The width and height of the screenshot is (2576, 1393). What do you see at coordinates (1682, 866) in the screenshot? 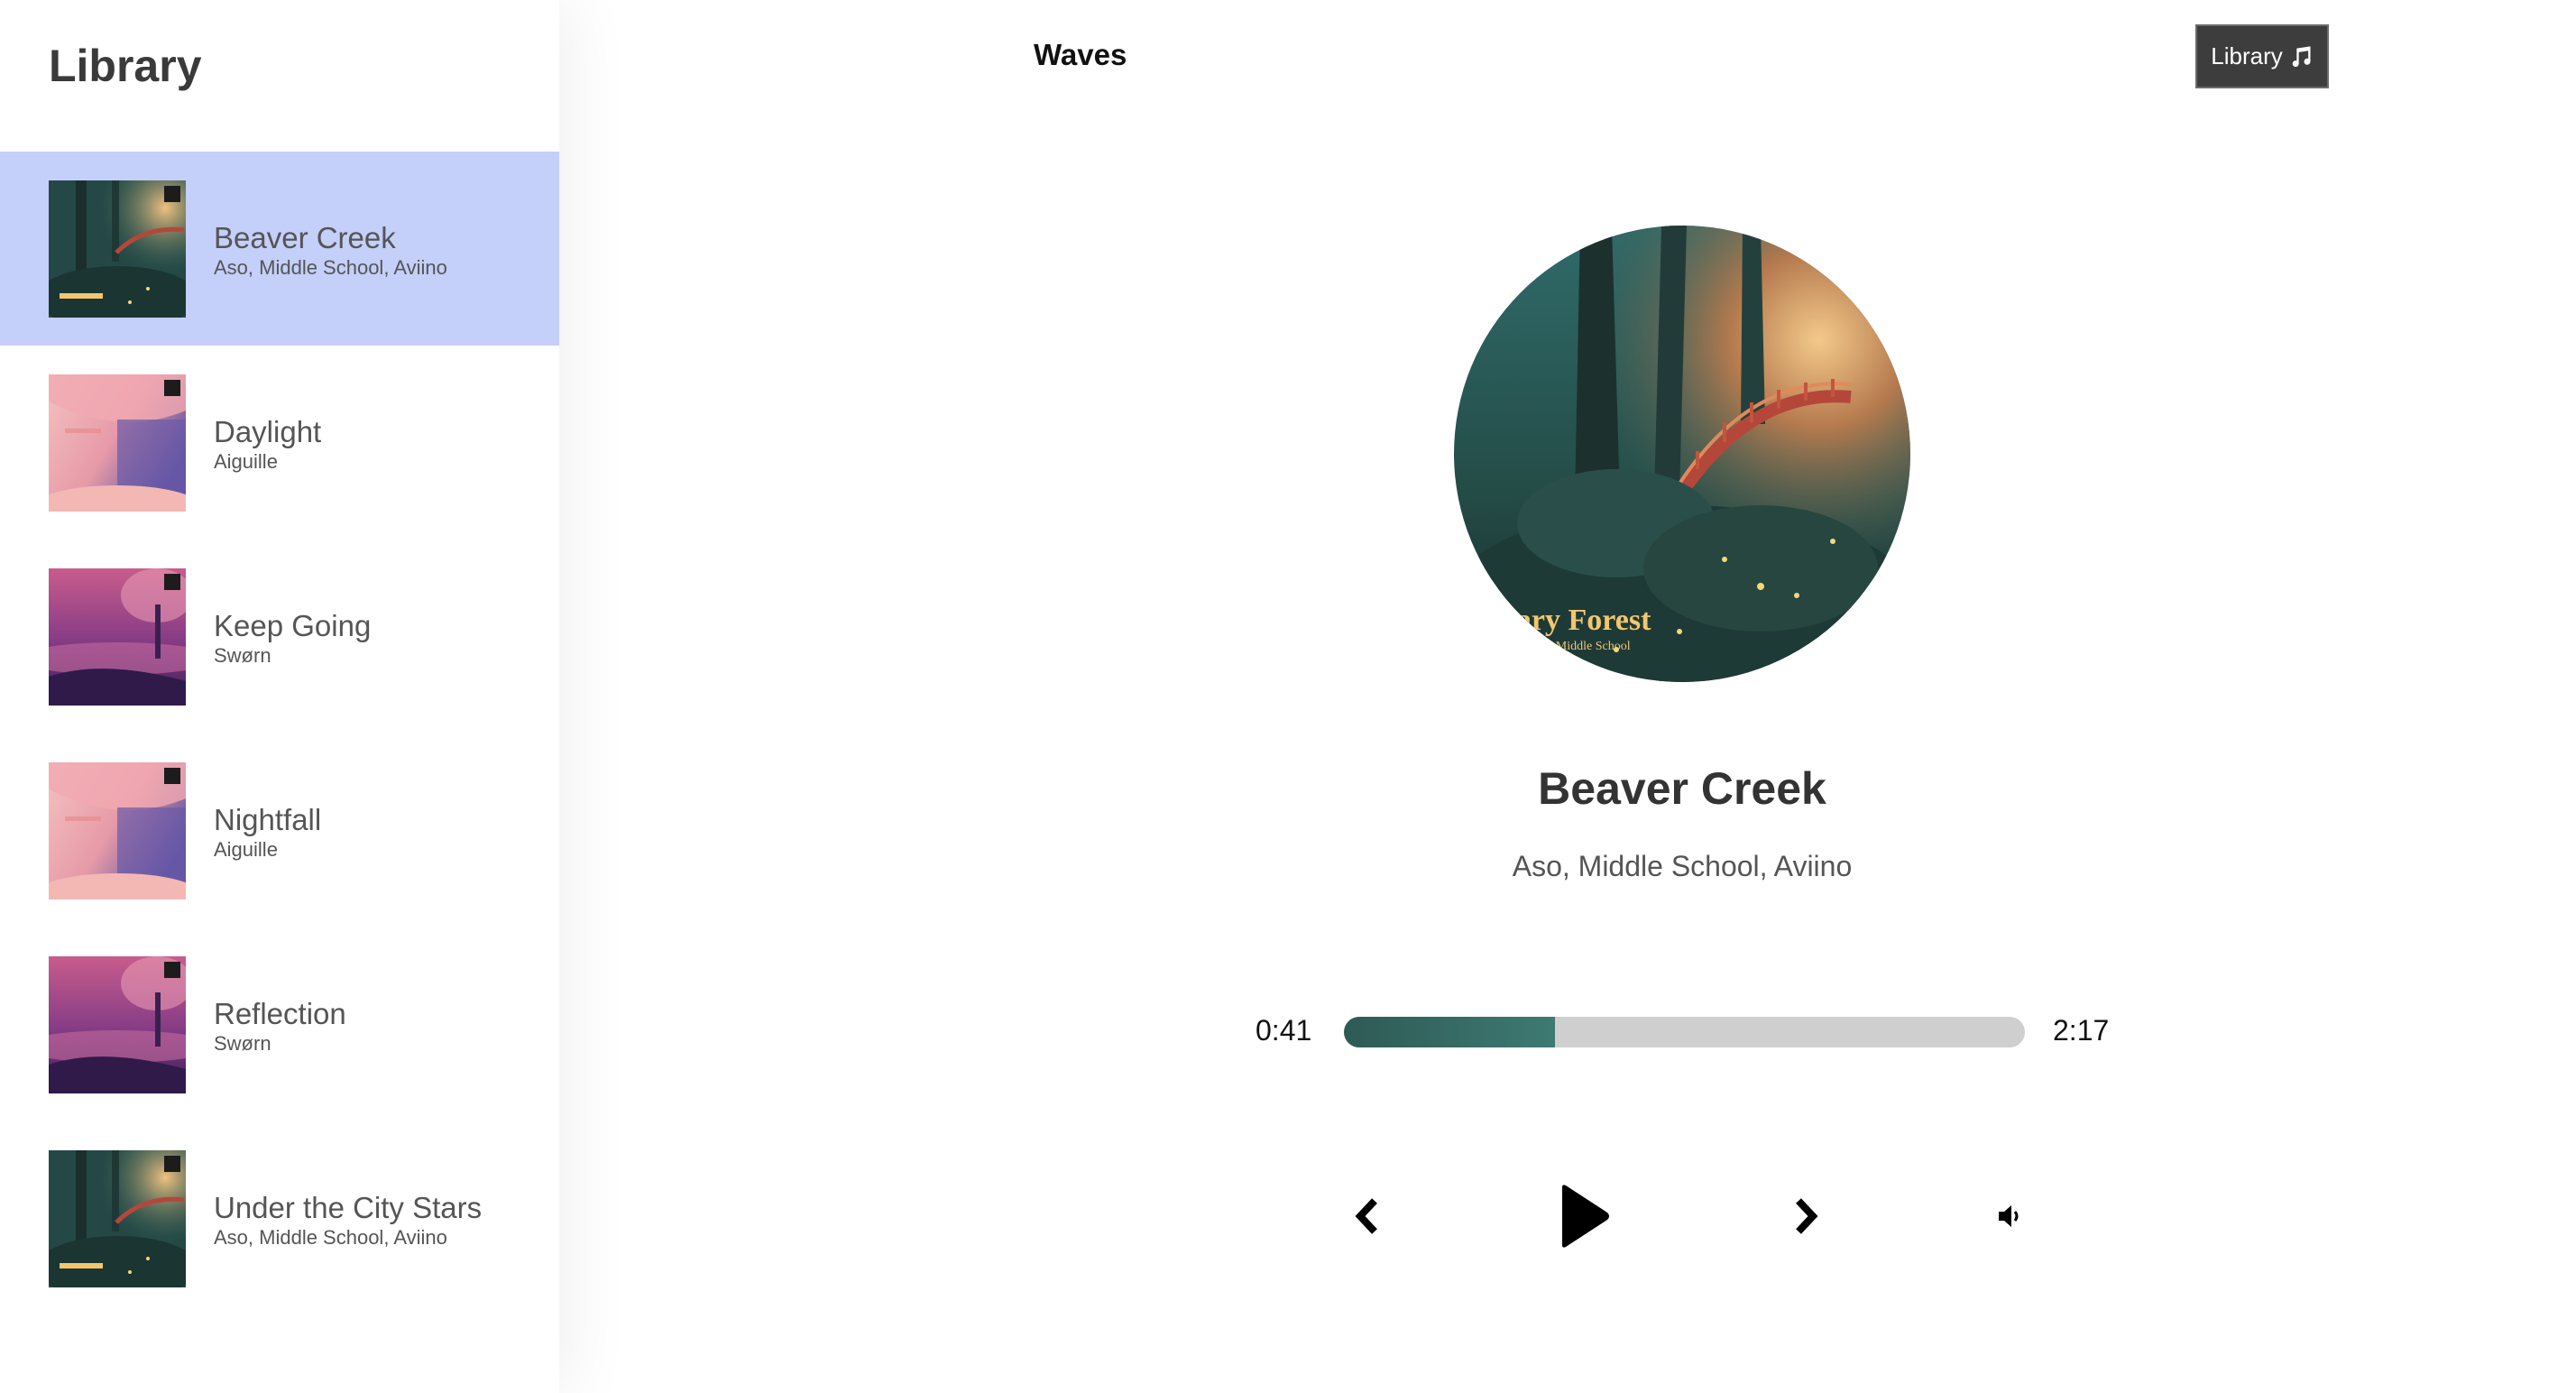
I see `track-artist: Aso, Middle School, Aviino` at bounding box center [1682, 866].